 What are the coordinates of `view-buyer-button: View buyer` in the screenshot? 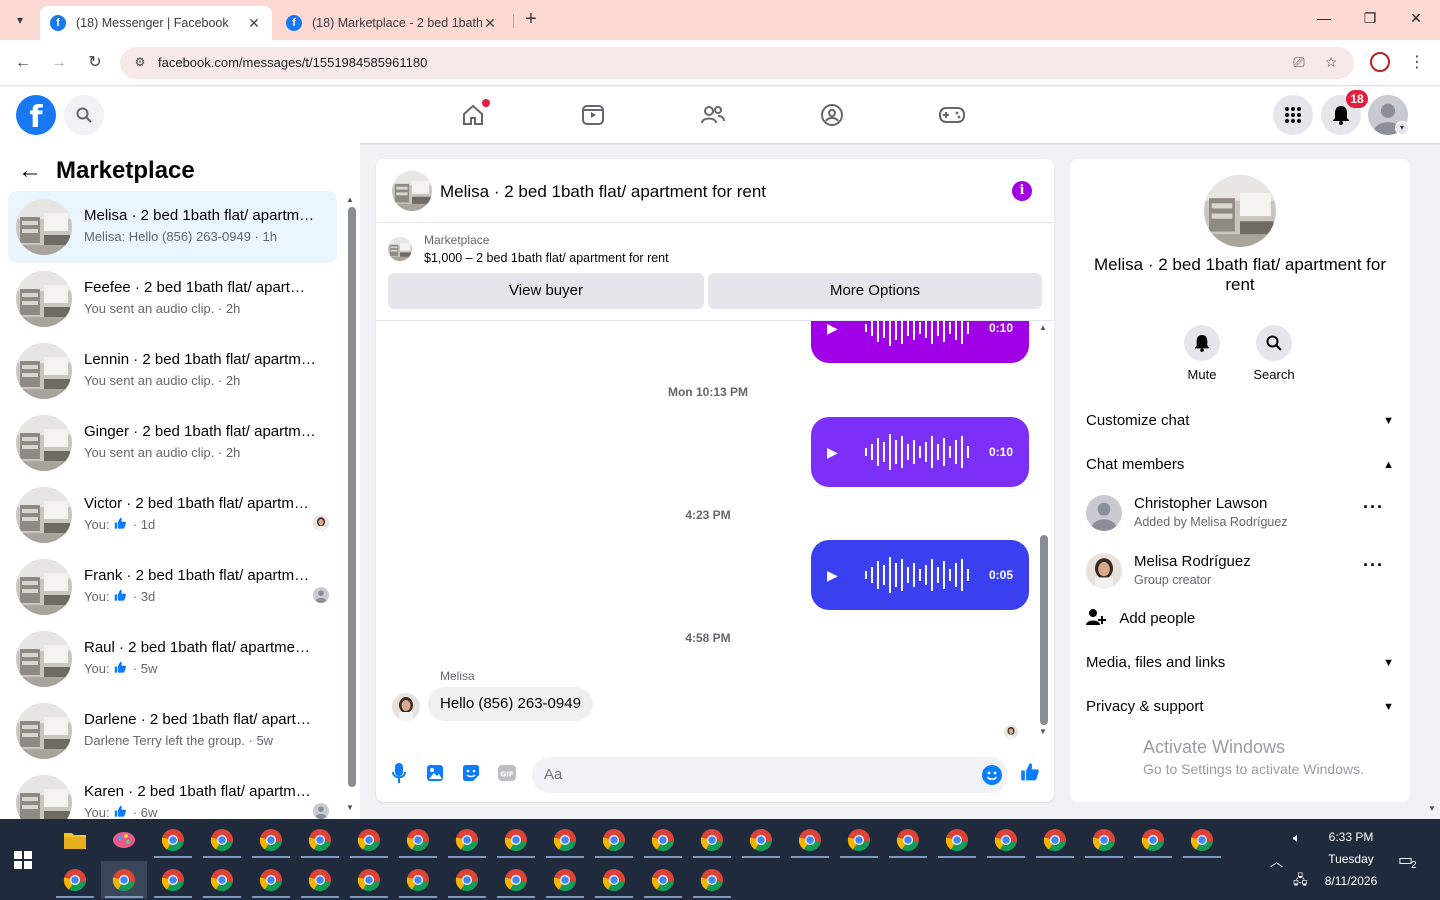 It's located at (546, 291).